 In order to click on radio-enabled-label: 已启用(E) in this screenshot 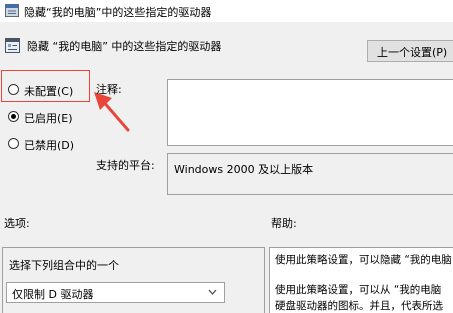, I will do `click(48, 118)`.